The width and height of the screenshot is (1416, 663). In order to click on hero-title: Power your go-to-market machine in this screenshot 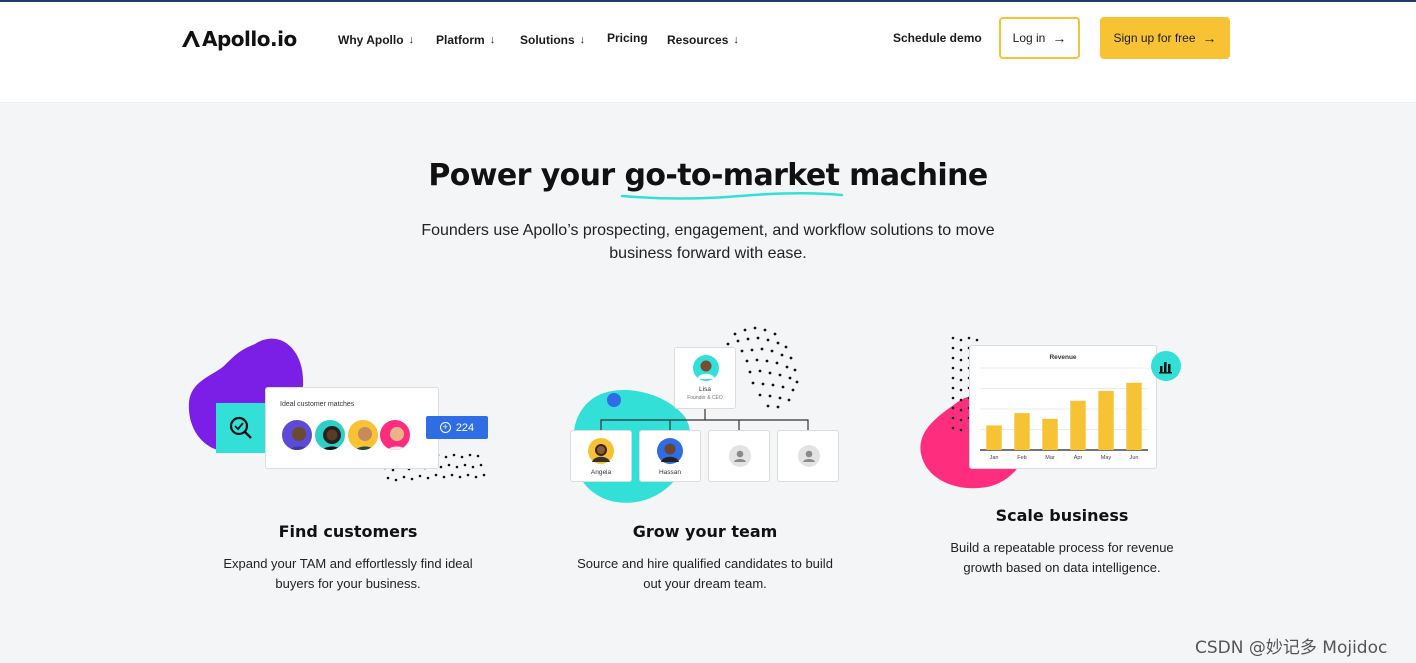, I will do `click(708, 175)`.